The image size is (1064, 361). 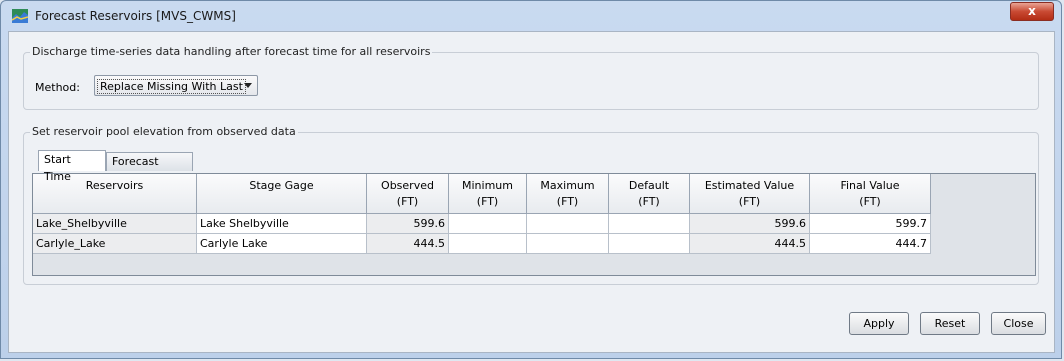 I want to click on cell-reservoir: Carlyle_Lake, so click(x=115, y=244).